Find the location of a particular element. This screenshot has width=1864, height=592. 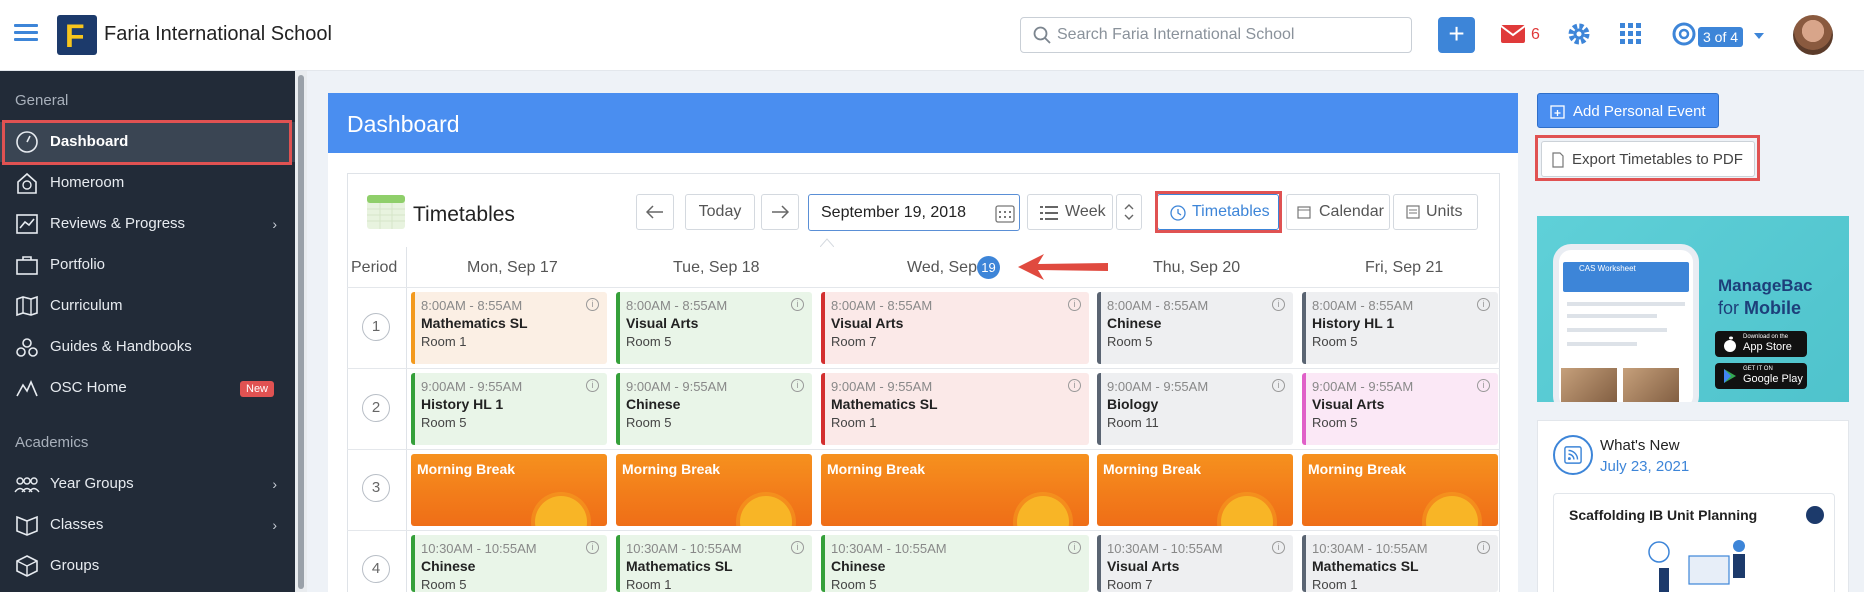

today-date-badge: 19 is located at coordinates (988, 267).